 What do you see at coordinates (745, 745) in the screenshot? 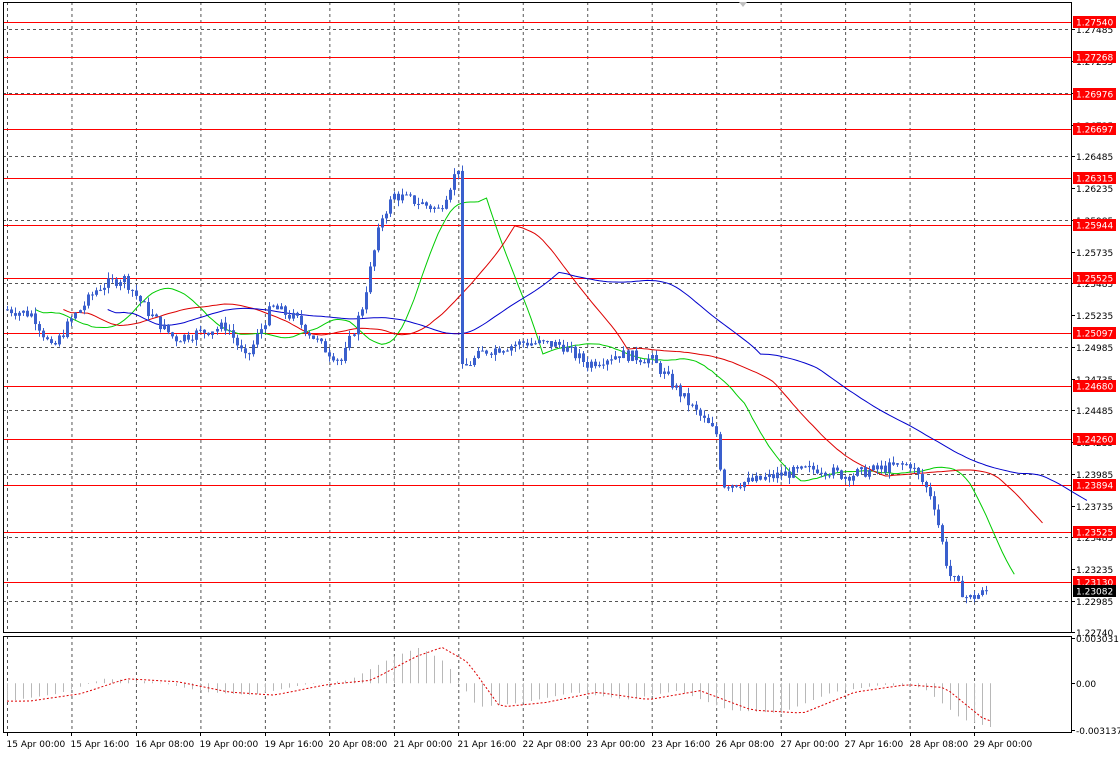
I see `time-axis-label: 26 Apr 08:00` at bounding box center [745, 745].